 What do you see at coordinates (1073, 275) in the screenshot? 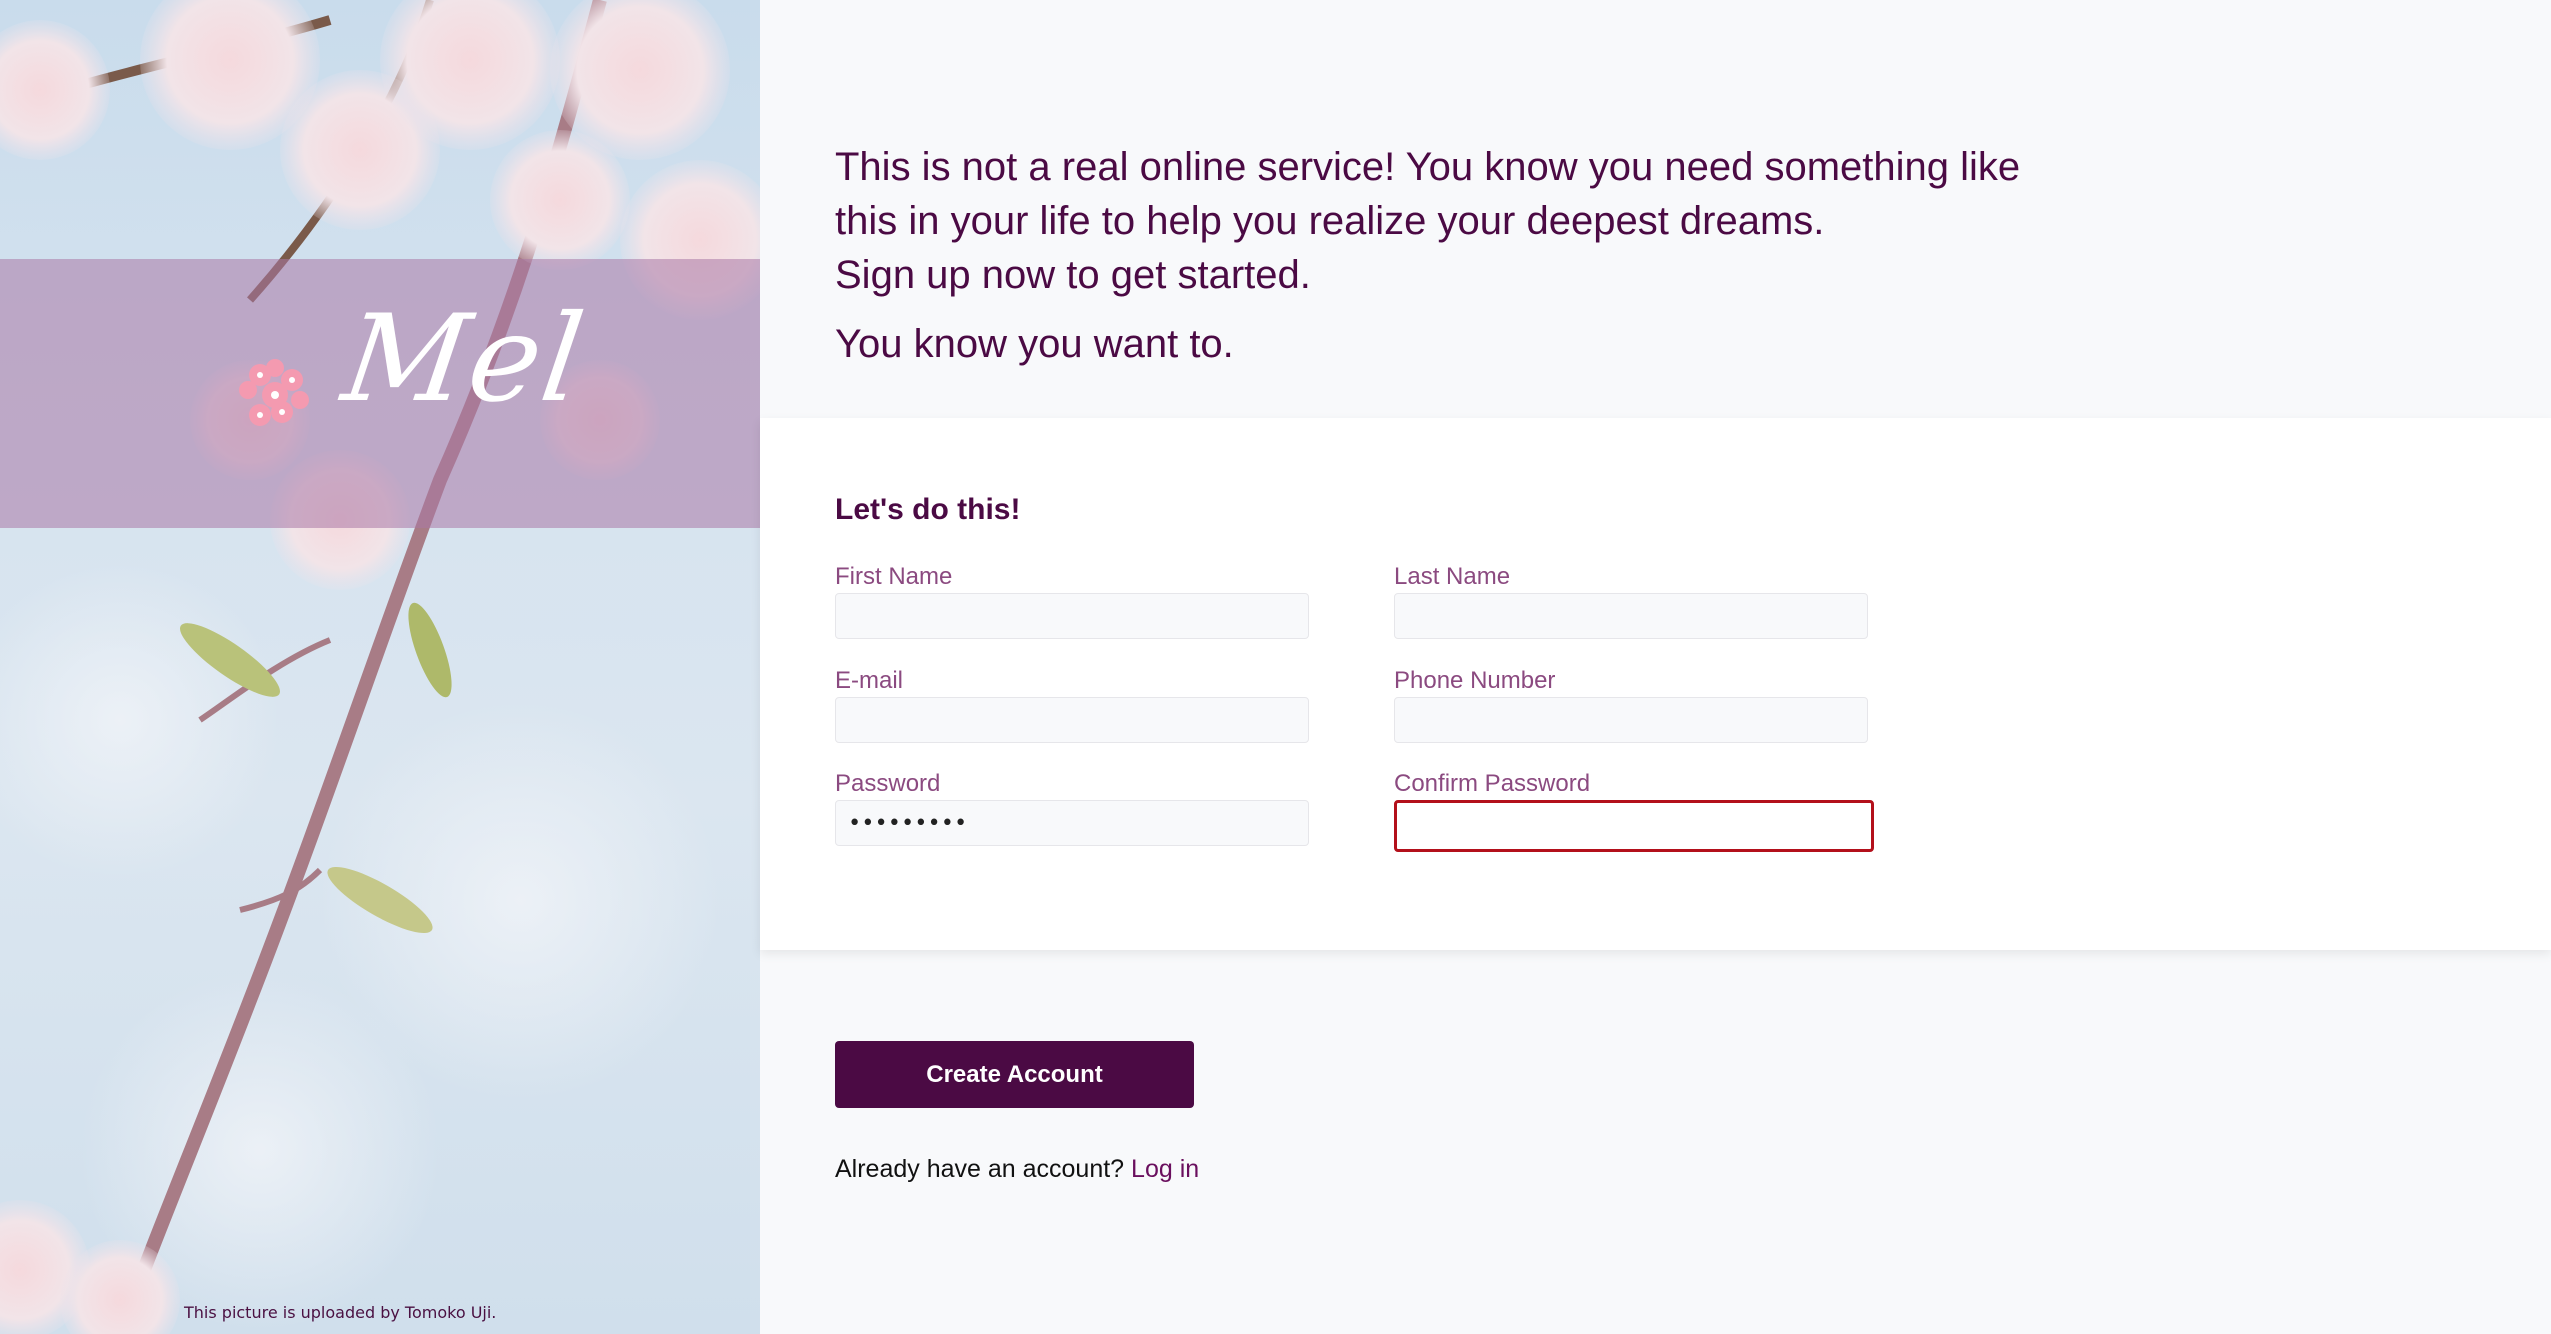
I see `hero-text-line-3: Sign up now to get started.` at bounding box center [1073, 275].